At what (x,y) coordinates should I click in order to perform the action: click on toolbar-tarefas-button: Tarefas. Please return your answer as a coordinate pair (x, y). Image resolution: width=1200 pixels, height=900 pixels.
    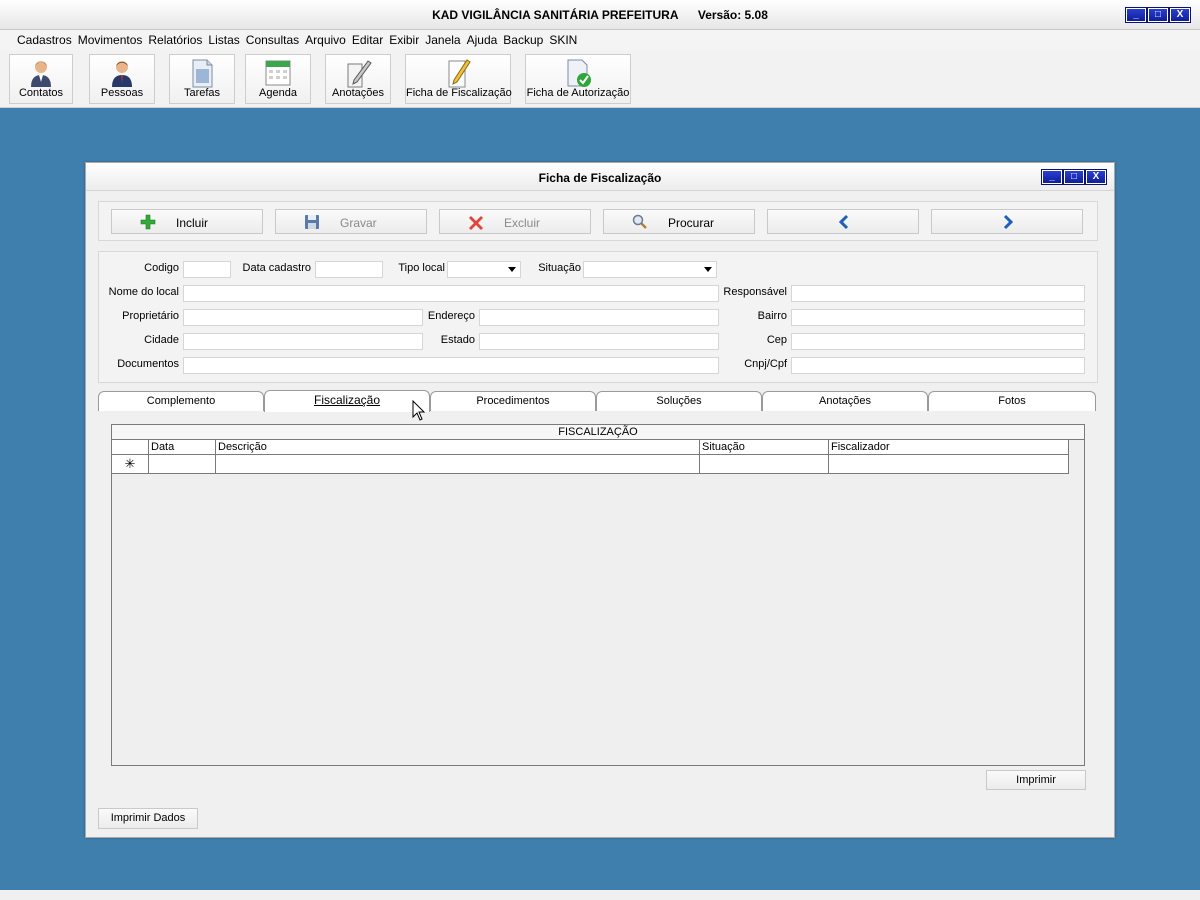
    Looking at the image, I should click on (202, 79).